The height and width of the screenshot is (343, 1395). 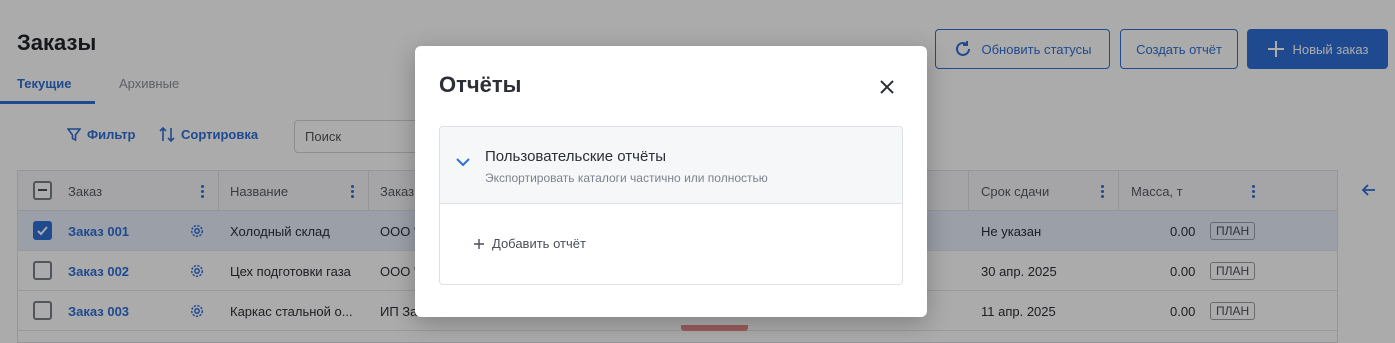 What do you see at coordinates (539, 243) in the screenshot?
I see `add-report-label: Добавить отчёт` at bounding box center [539, 243].